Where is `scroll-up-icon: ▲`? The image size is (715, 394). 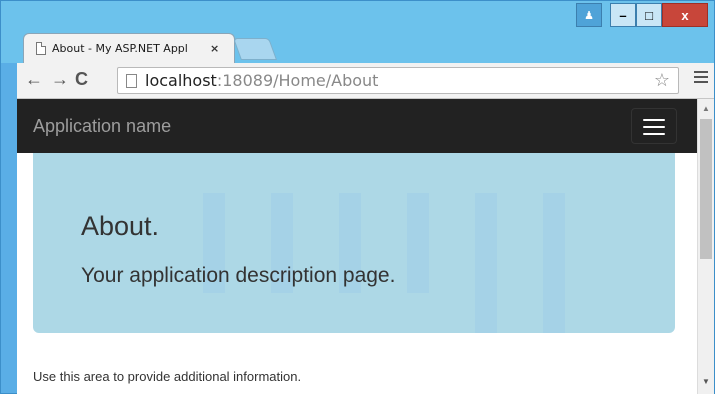 scroll-up-icon: ▲ is located at coordinates (706, 108).